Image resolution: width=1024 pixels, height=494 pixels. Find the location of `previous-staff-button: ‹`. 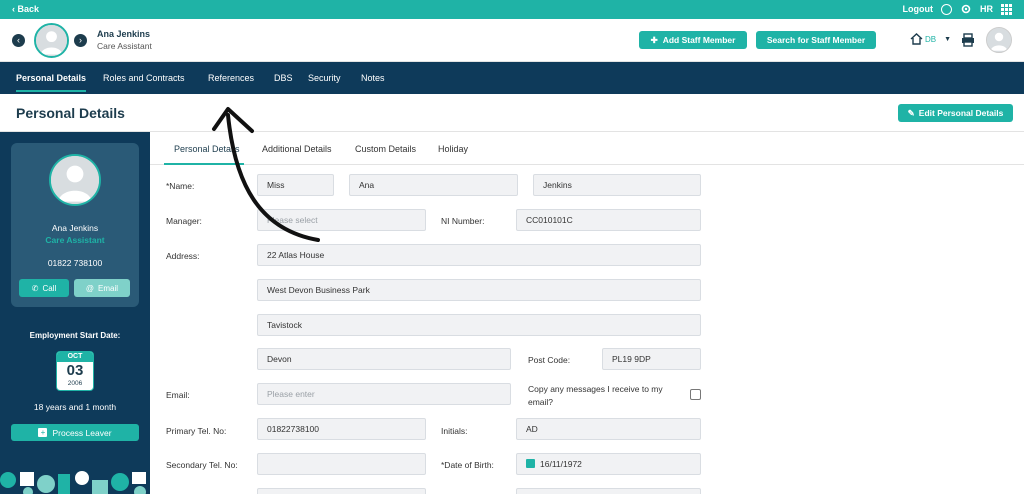

previous-staff-button: ‹ is located at coordinates (18, 40).